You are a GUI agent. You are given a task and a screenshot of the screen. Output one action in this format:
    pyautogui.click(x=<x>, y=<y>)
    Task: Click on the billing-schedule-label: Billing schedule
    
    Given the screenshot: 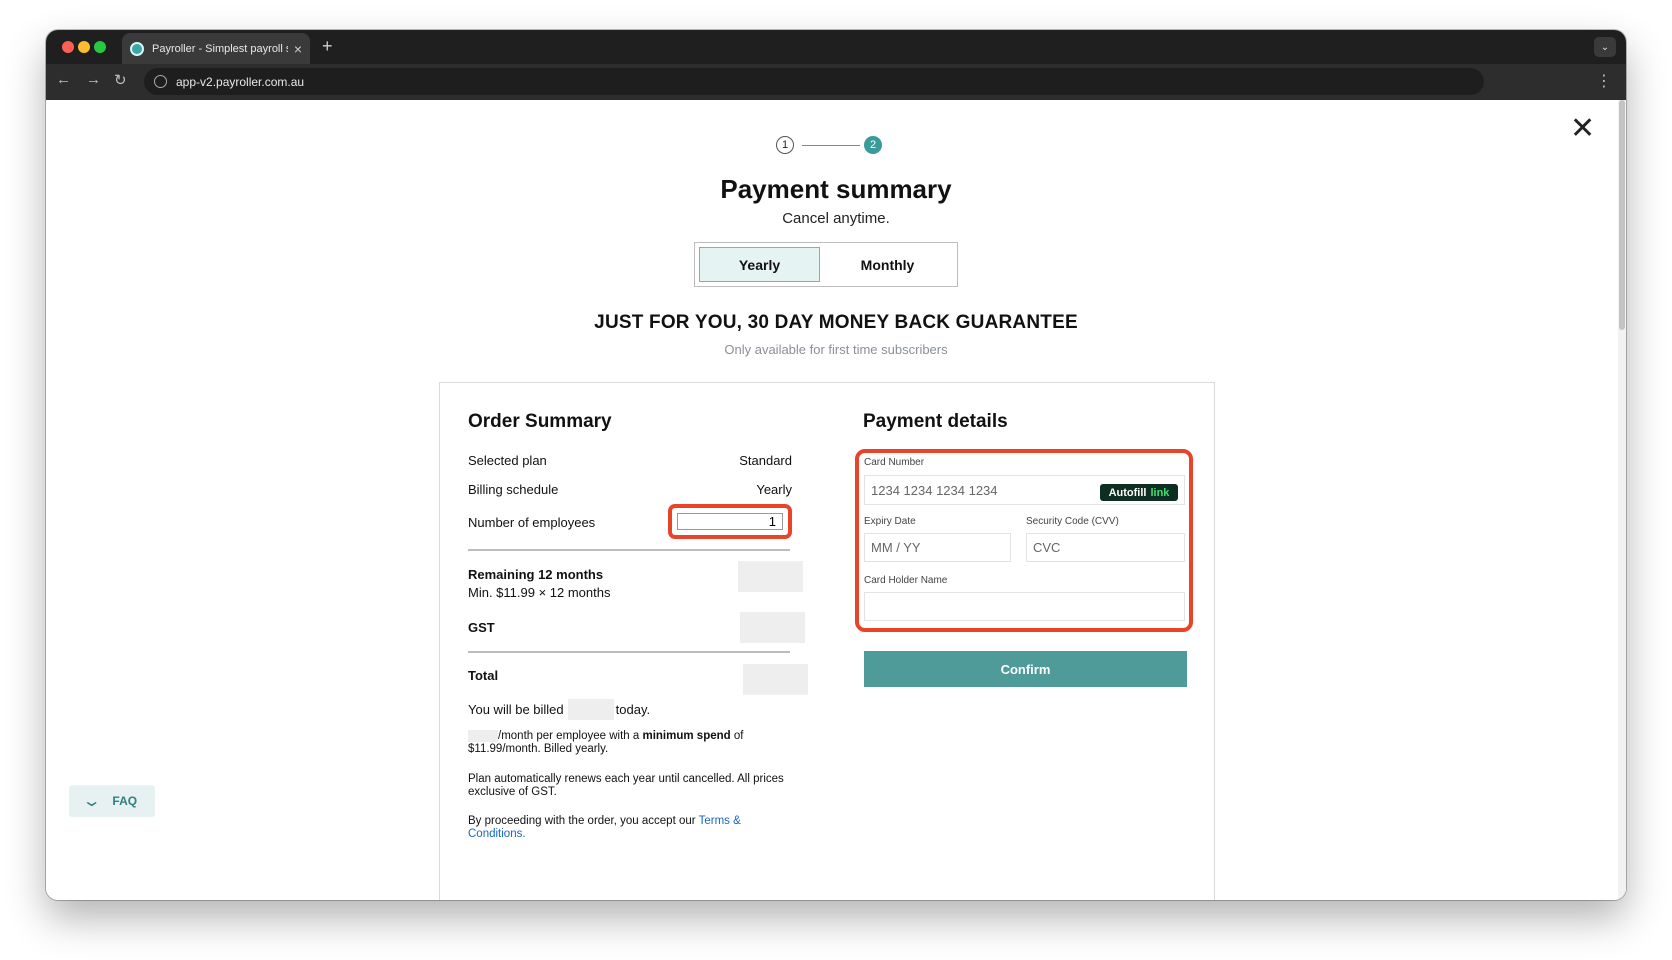 What is the action you would take?
    pyautogui.click(x=513, y=489)
    